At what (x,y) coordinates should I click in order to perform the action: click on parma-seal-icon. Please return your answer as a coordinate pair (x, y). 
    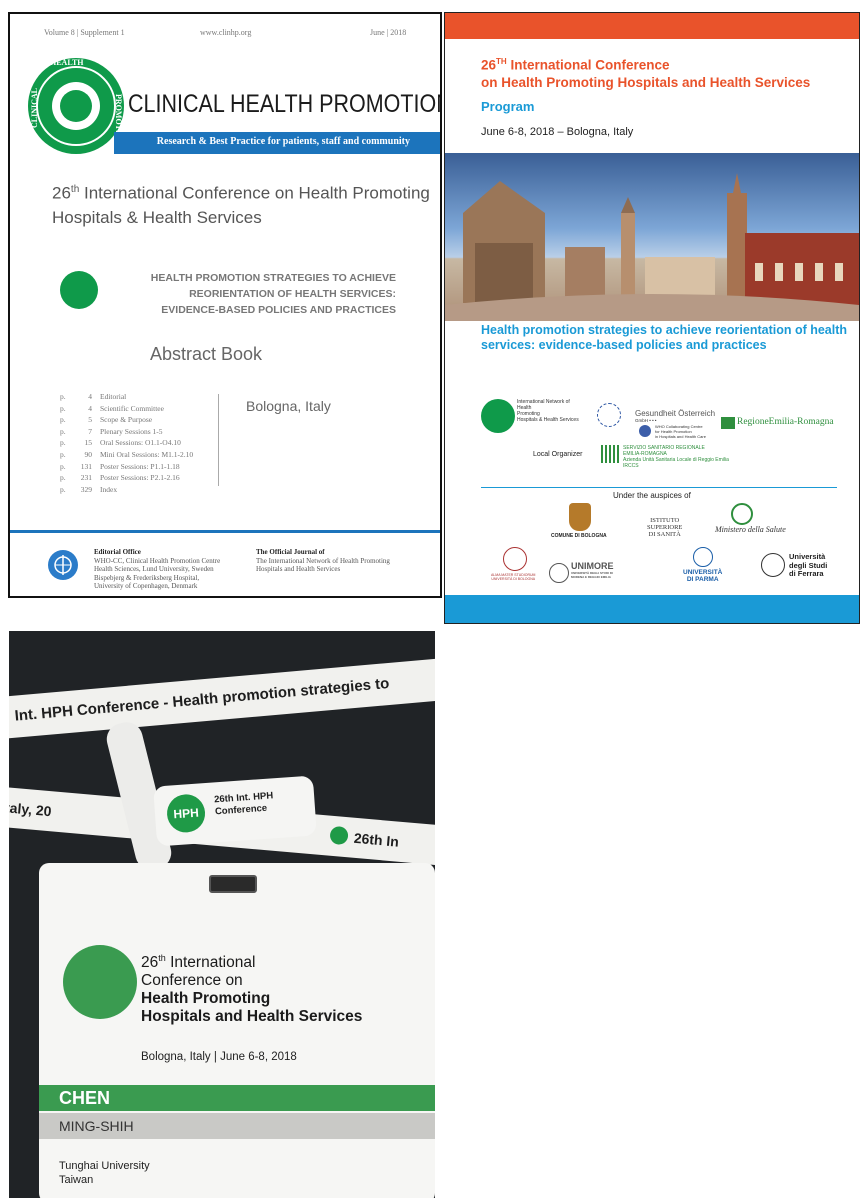
    Looking at the image, I should click on (703, 557).